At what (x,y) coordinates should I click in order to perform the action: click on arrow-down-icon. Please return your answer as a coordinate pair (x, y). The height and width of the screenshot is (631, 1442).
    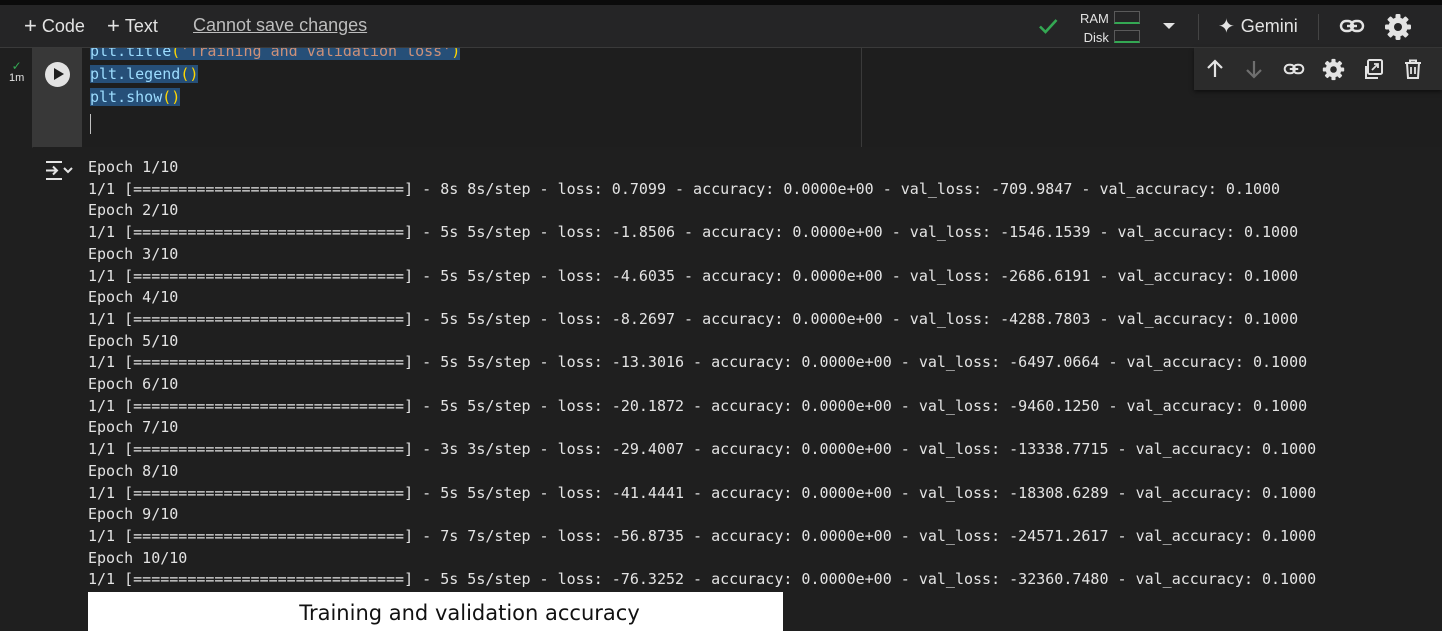
    Looking at the image, I should click on (1254, 69).